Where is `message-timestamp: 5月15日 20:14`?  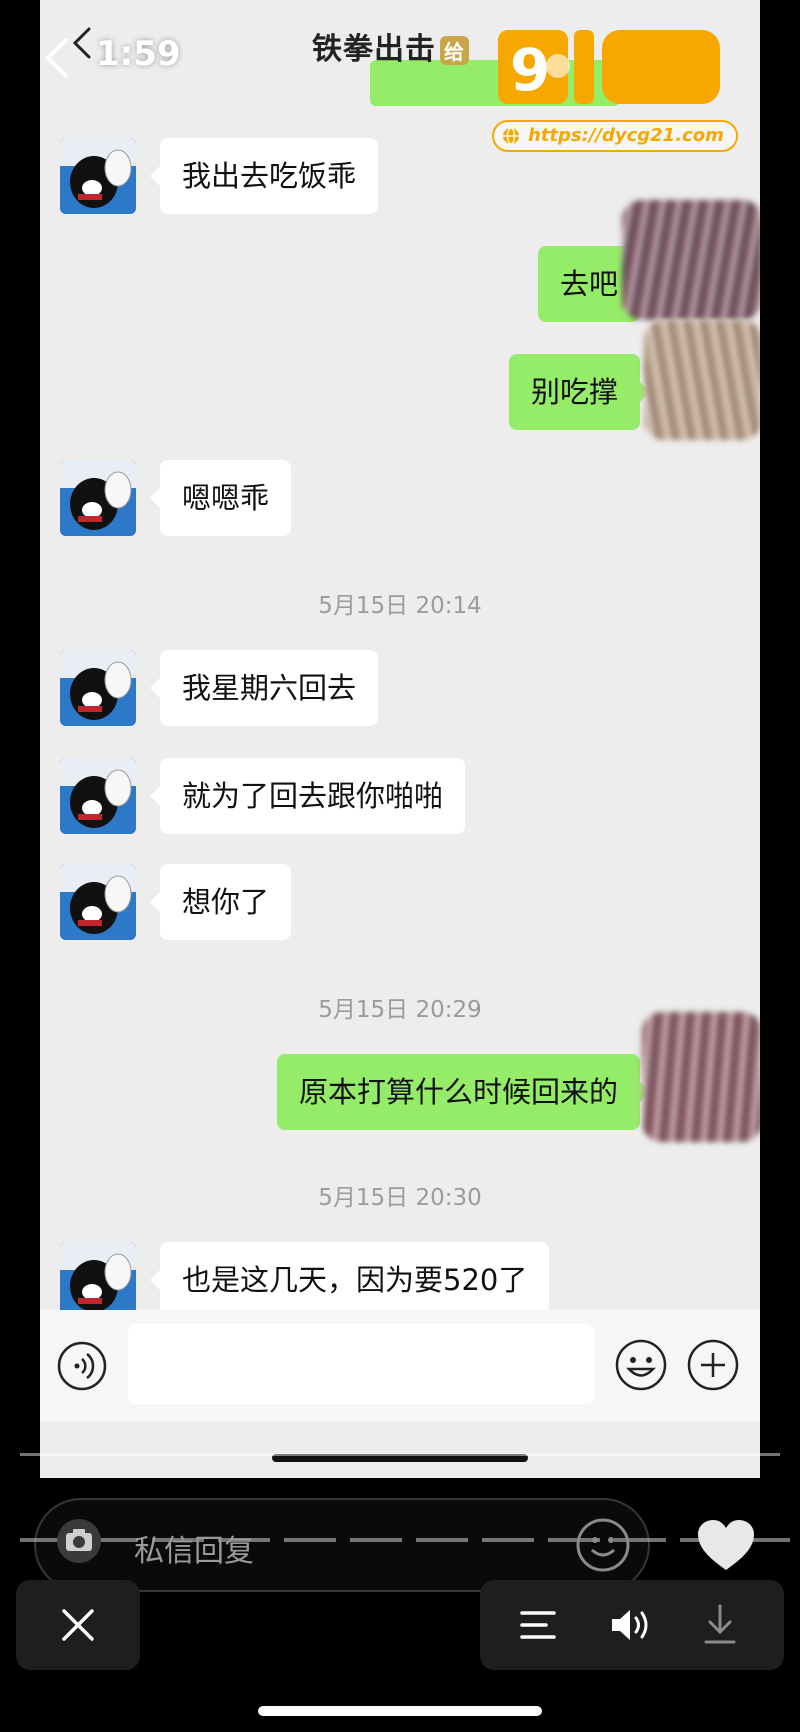 message-timestamp: 5月15日 20:14 is located at coordinates (400, 606).